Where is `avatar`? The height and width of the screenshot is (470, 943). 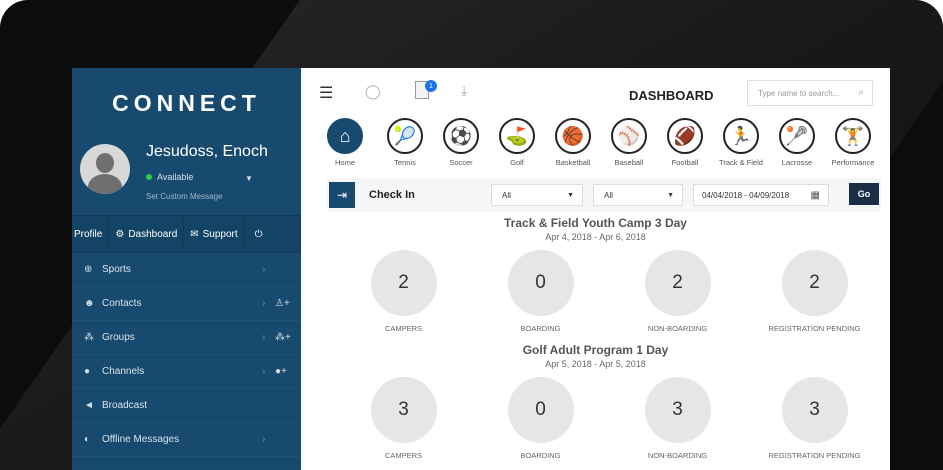
avatar is located at coordinates (105, 169).